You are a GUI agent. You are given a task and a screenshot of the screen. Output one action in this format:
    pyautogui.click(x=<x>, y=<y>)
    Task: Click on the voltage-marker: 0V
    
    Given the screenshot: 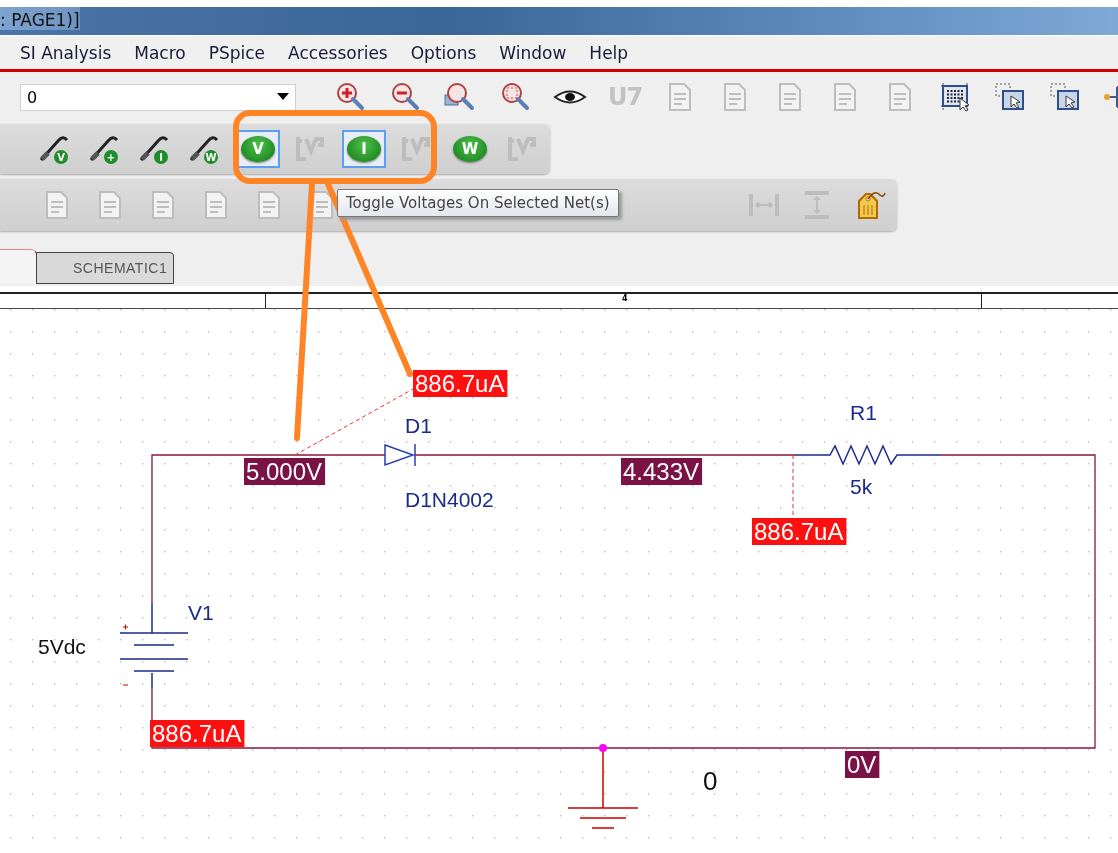 What is the action you would take?
    pyautogui.click(x=862, y=764)
    